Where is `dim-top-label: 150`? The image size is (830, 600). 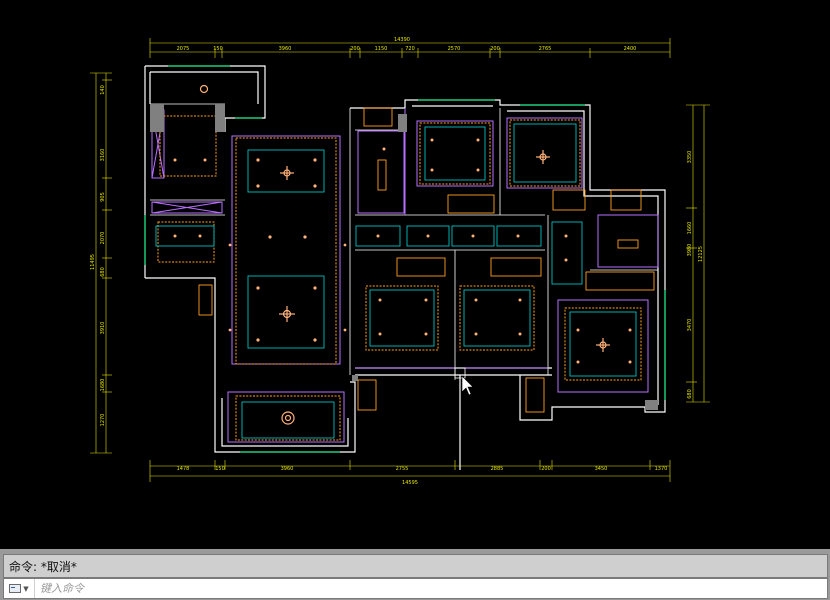 dim-top-label: 150 is located at coordinates (218, 49).